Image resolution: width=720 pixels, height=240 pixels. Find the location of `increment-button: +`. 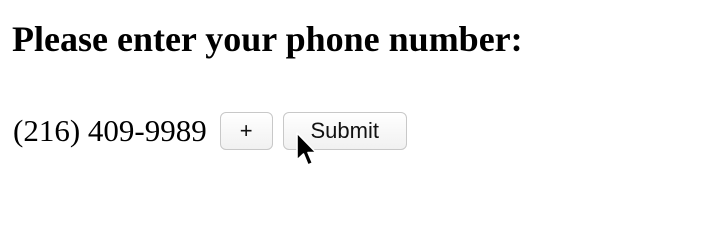

increment-button: + is located at coordinates (246, 131).